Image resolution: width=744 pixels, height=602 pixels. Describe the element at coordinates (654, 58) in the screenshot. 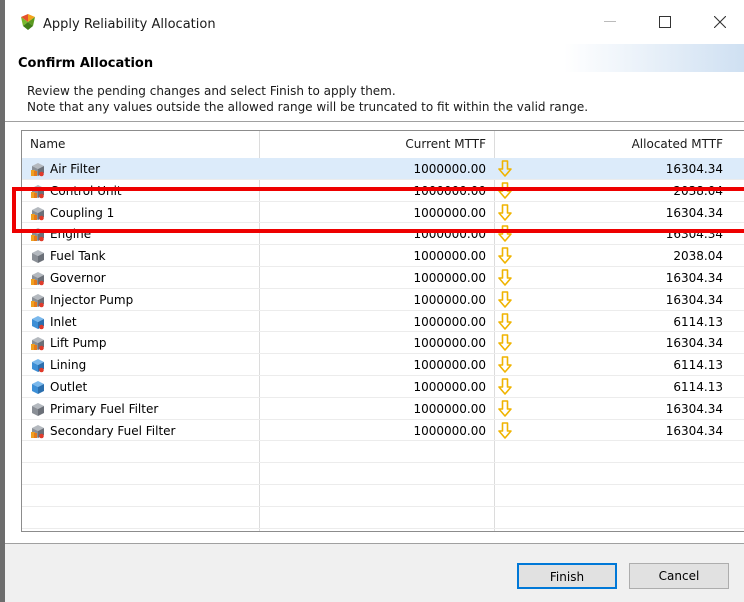

I see `header-banner` at that location.